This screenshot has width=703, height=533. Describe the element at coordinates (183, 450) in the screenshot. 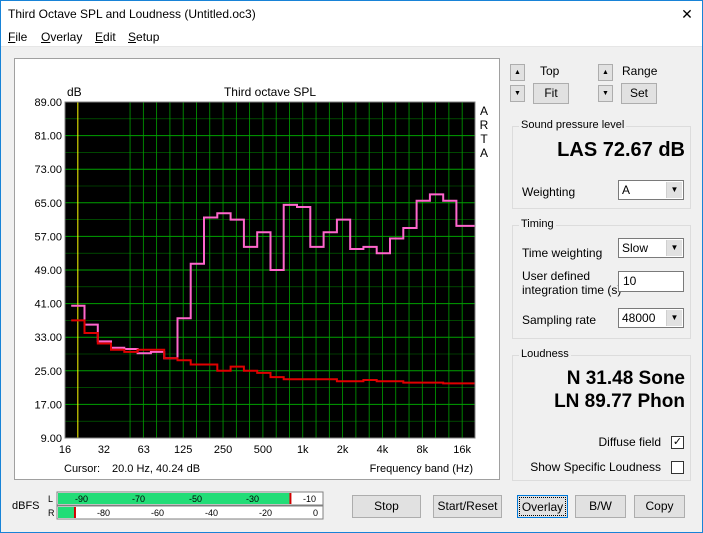

I see `x-tick-label: 125` at that location.